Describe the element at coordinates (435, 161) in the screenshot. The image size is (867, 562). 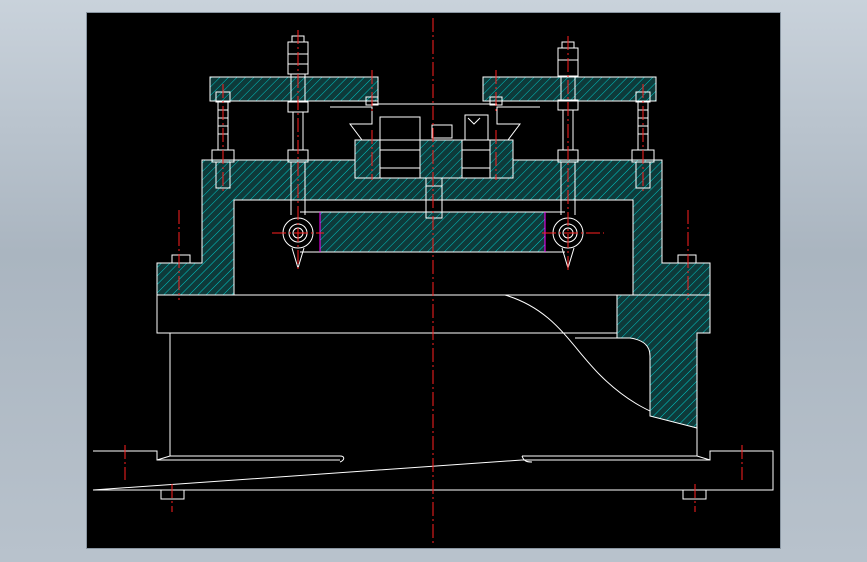
I see `clamp-block` at that location.